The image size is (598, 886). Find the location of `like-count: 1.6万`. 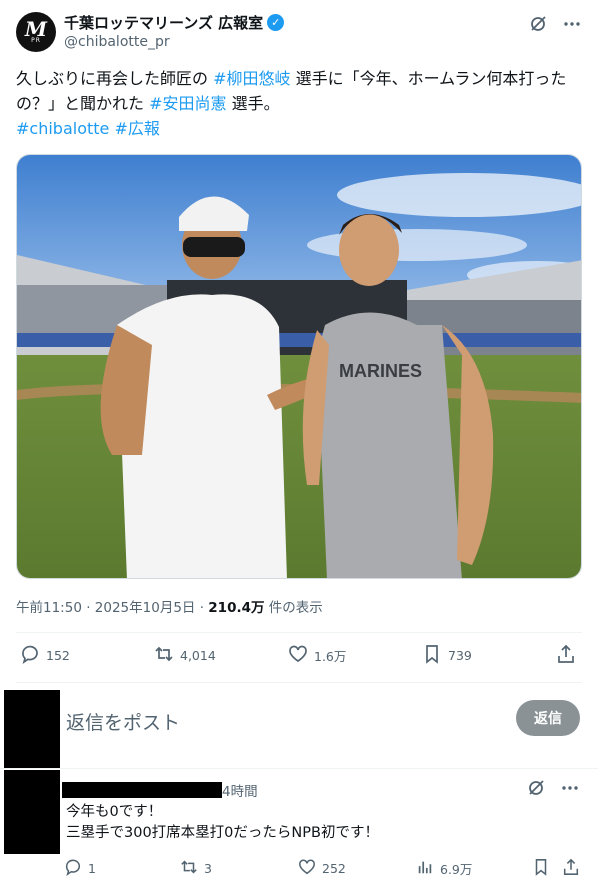

like-count: 1.6万 is located at coordinates (330, 656).